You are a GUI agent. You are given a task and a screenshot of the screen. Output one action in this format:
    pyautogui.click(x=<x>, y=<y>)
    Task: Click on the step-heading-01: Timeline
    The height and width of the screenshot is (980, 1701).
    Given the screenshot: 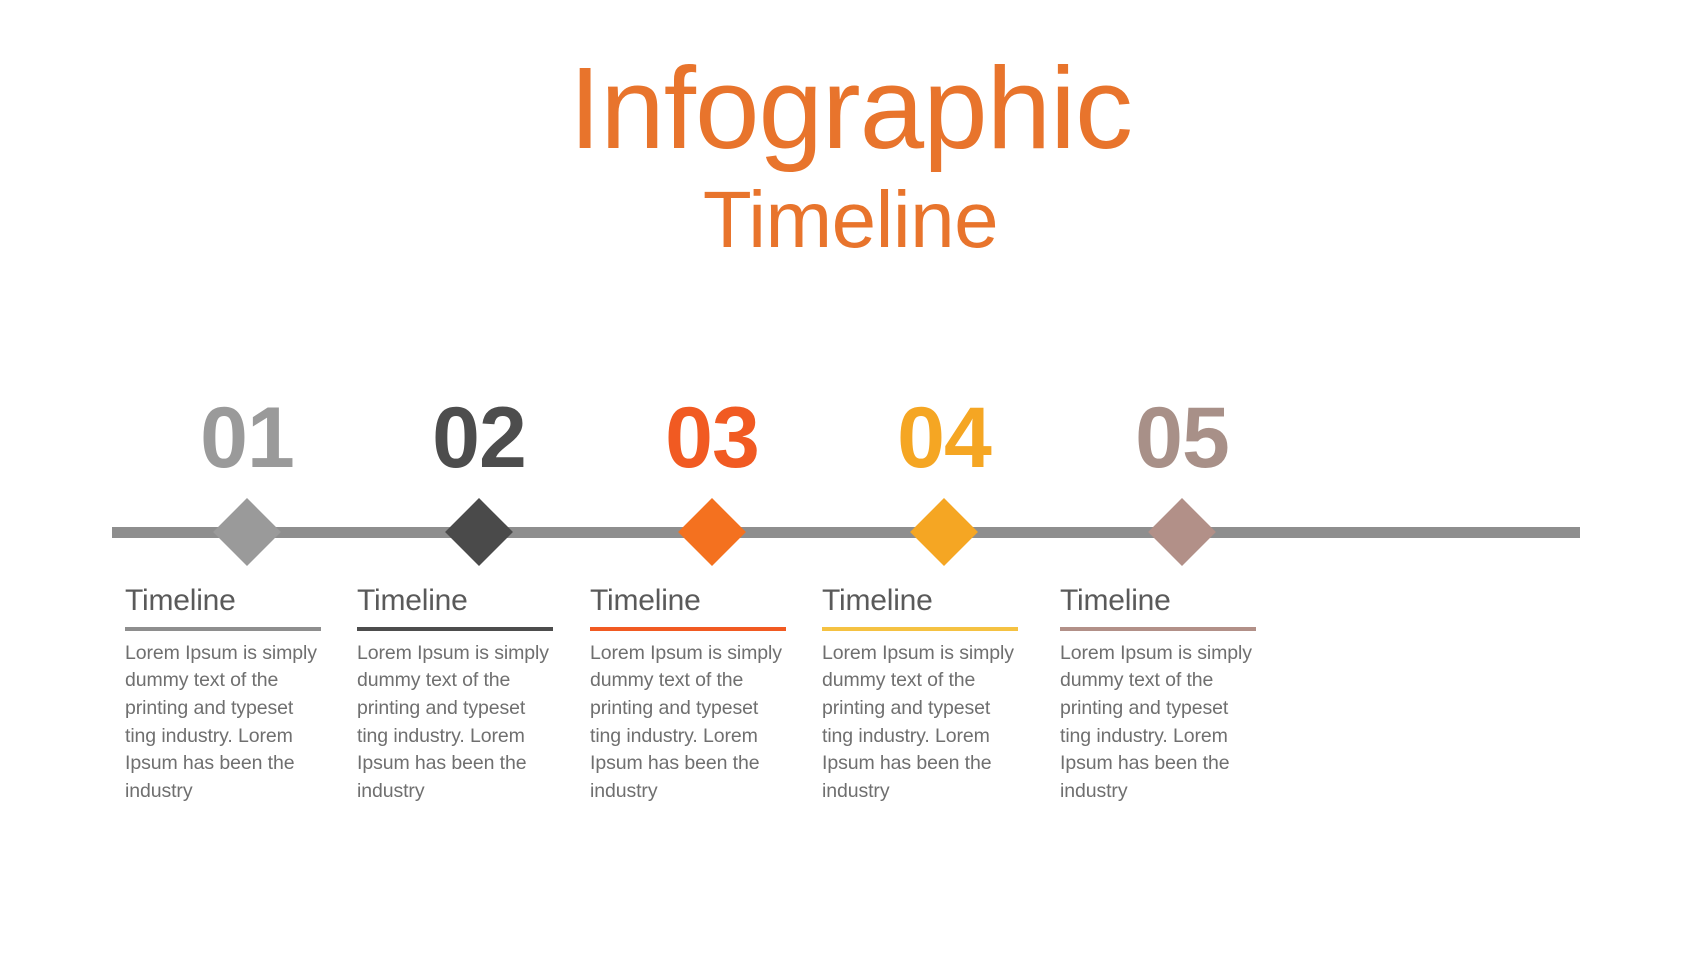 What is the action you would take?
    pyautogui.click(x=180, y=600)
    